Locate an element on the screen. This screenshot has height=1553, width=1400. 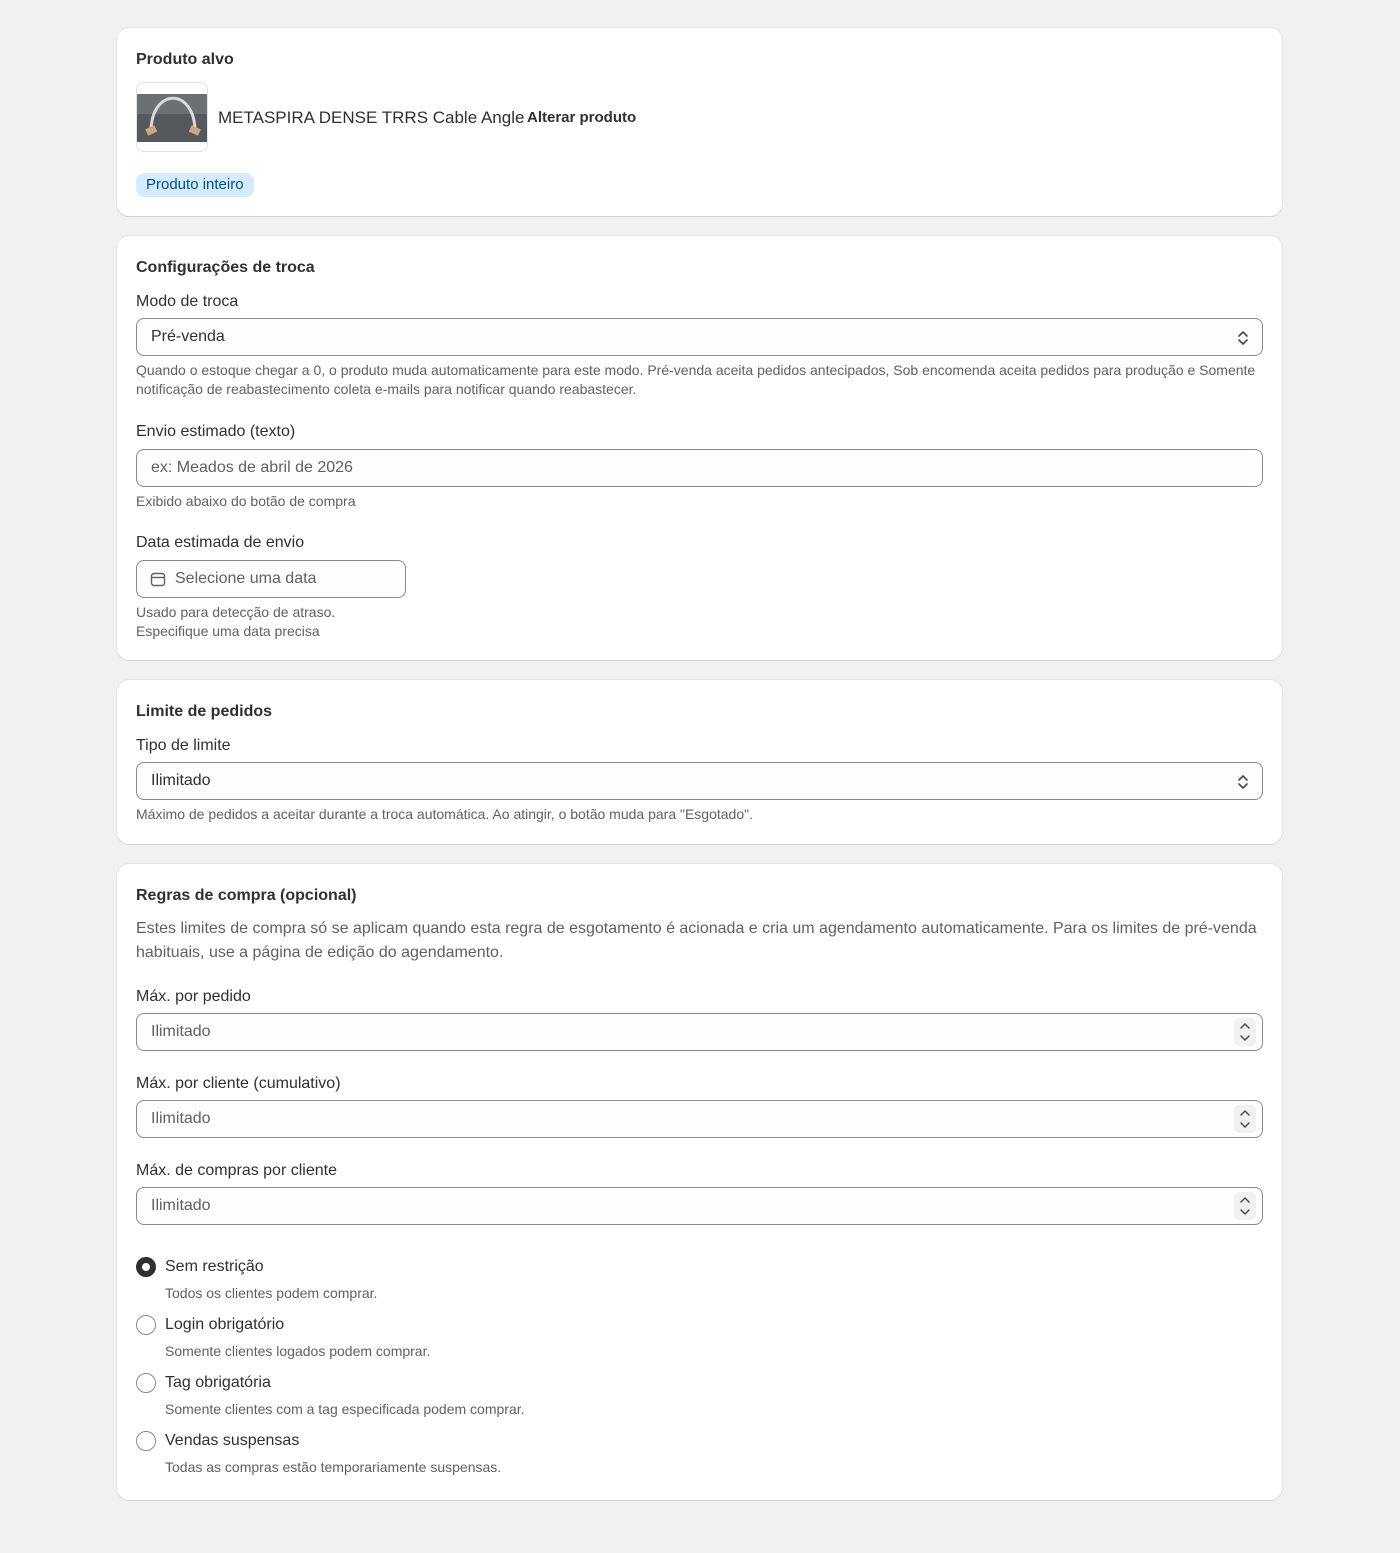
cable-image-icon is located at coordinates (172, 118).